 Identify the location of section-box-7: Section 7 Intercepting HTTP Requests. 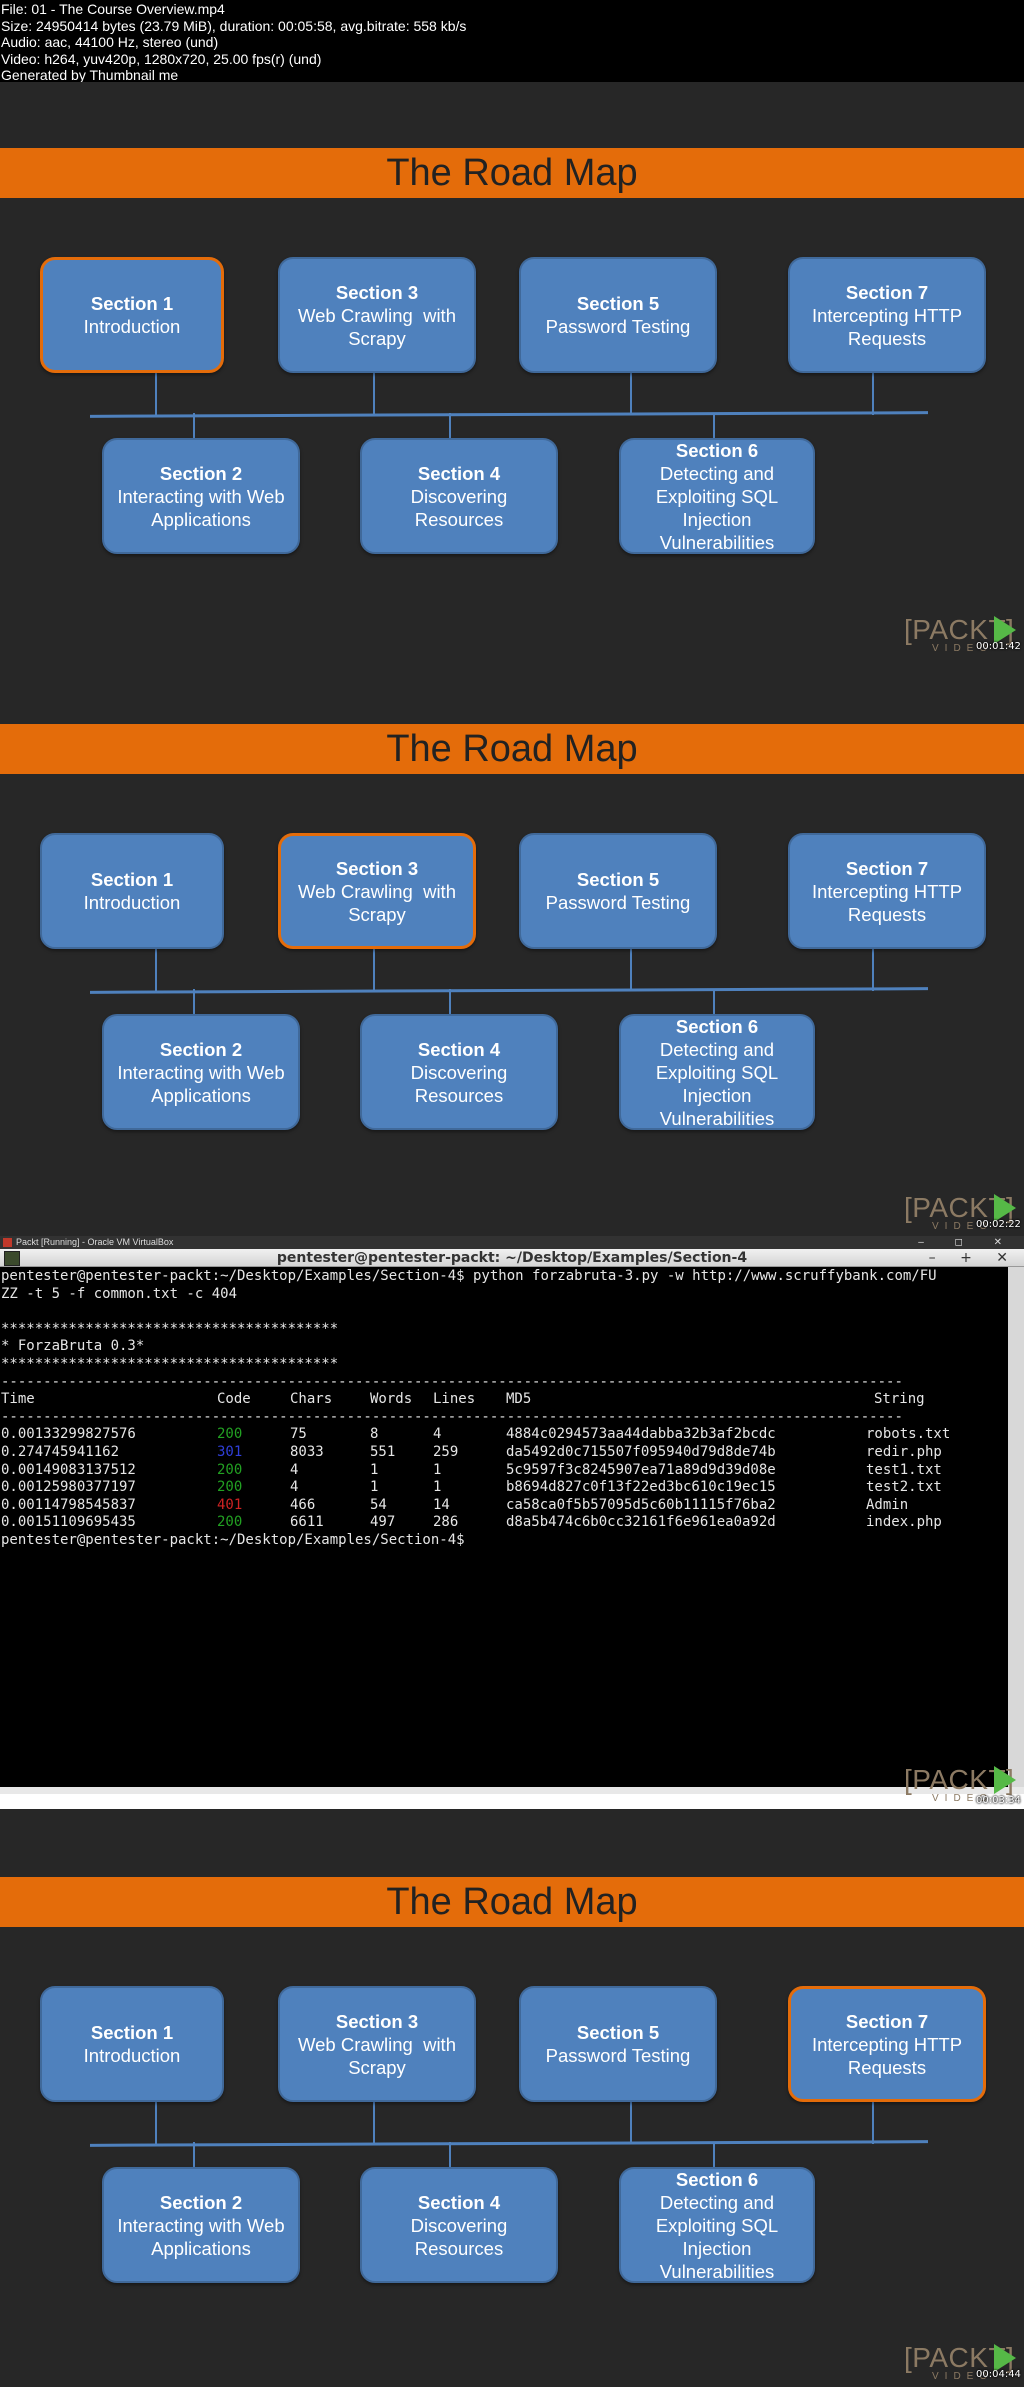
(887, 2044).